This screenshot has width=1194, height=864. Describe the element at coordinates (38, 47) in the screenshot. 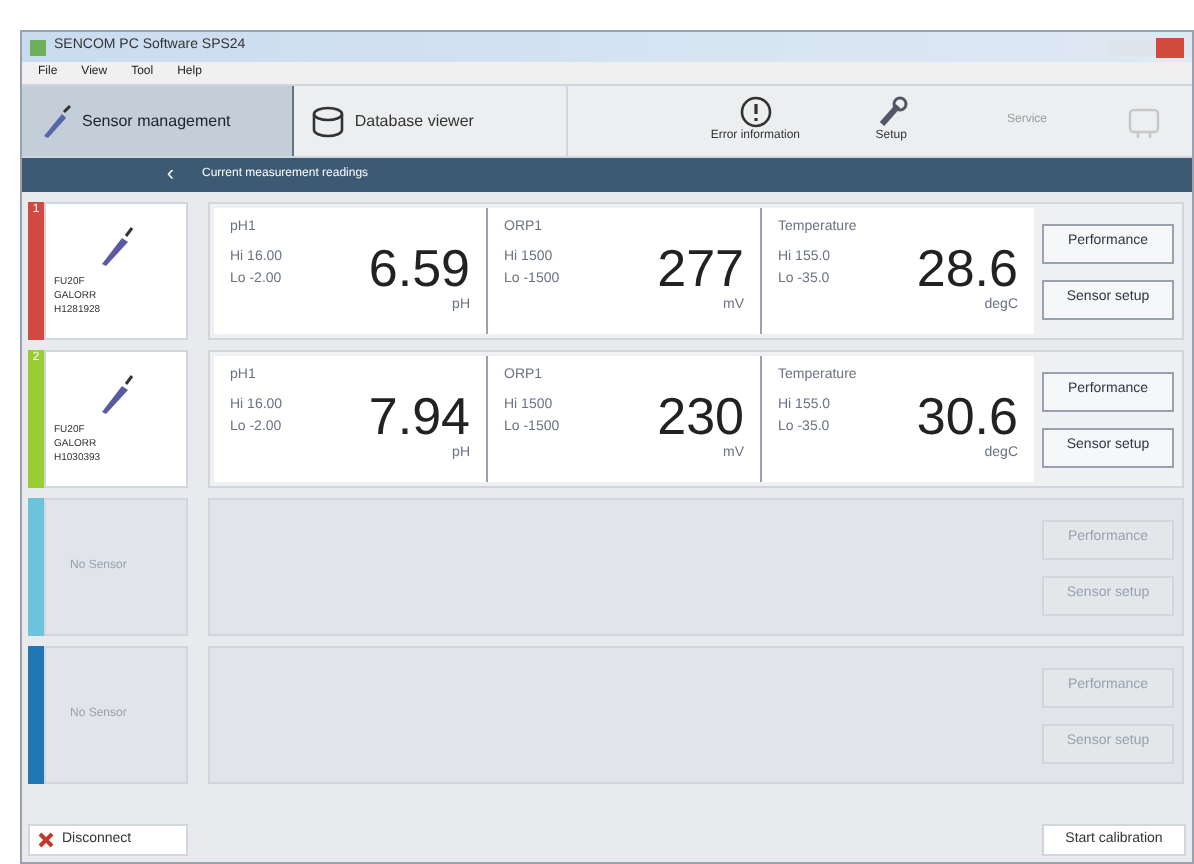

I see `app-icon` at that location.